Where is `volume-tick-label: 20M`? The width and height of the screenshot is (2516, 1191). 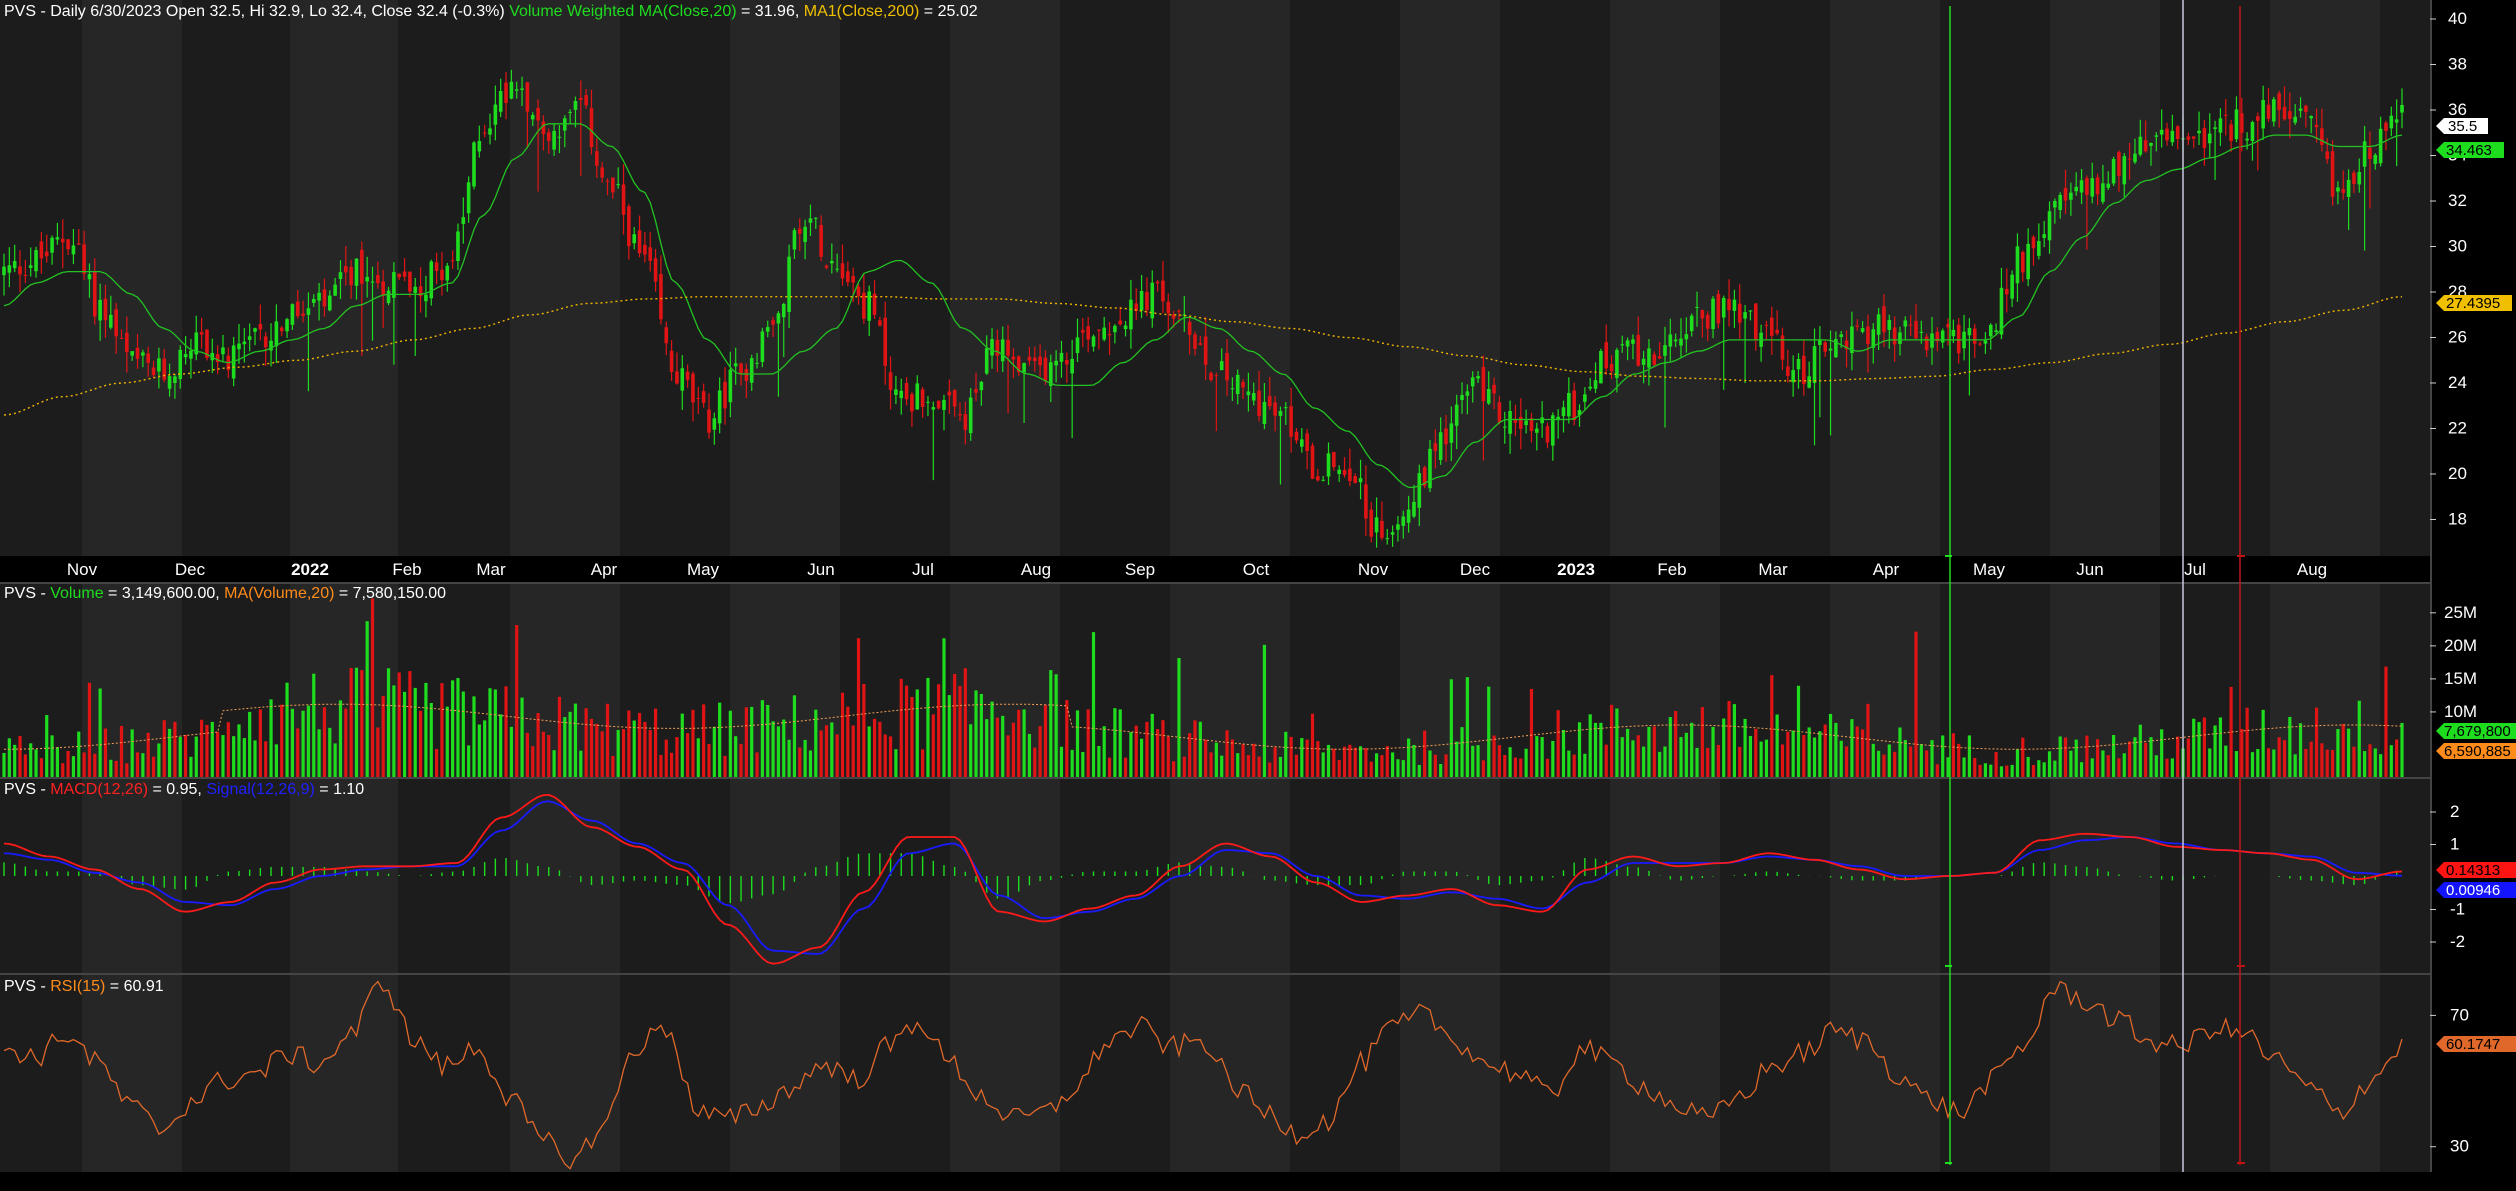 volume-tick-label: 20M is located at coordinates (2460, 645).